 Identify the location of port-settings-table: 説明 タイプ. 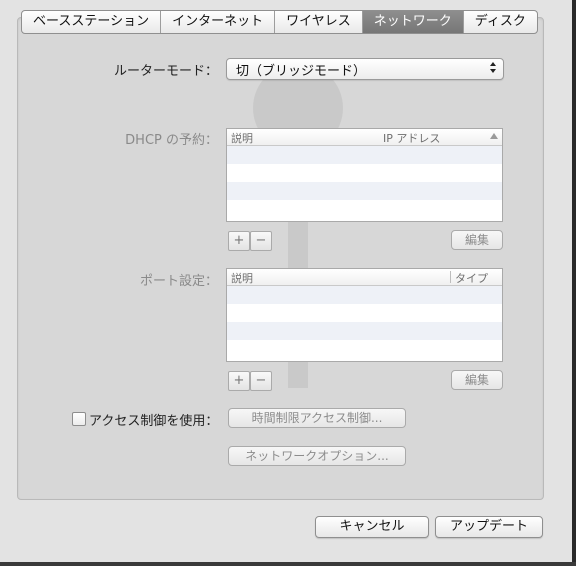
(364, 315).